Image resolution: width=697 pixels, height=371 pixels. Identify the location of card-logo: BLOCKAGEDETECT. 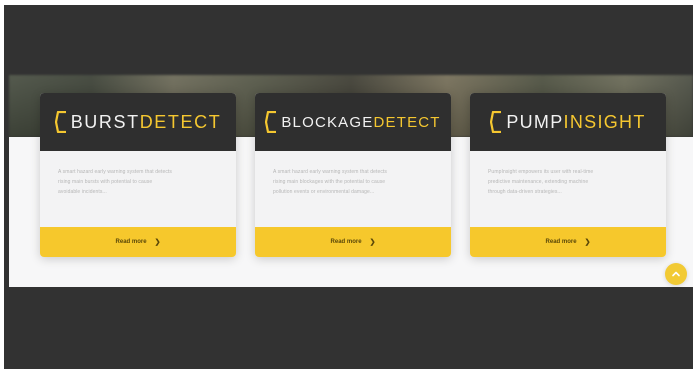
(360, 122).